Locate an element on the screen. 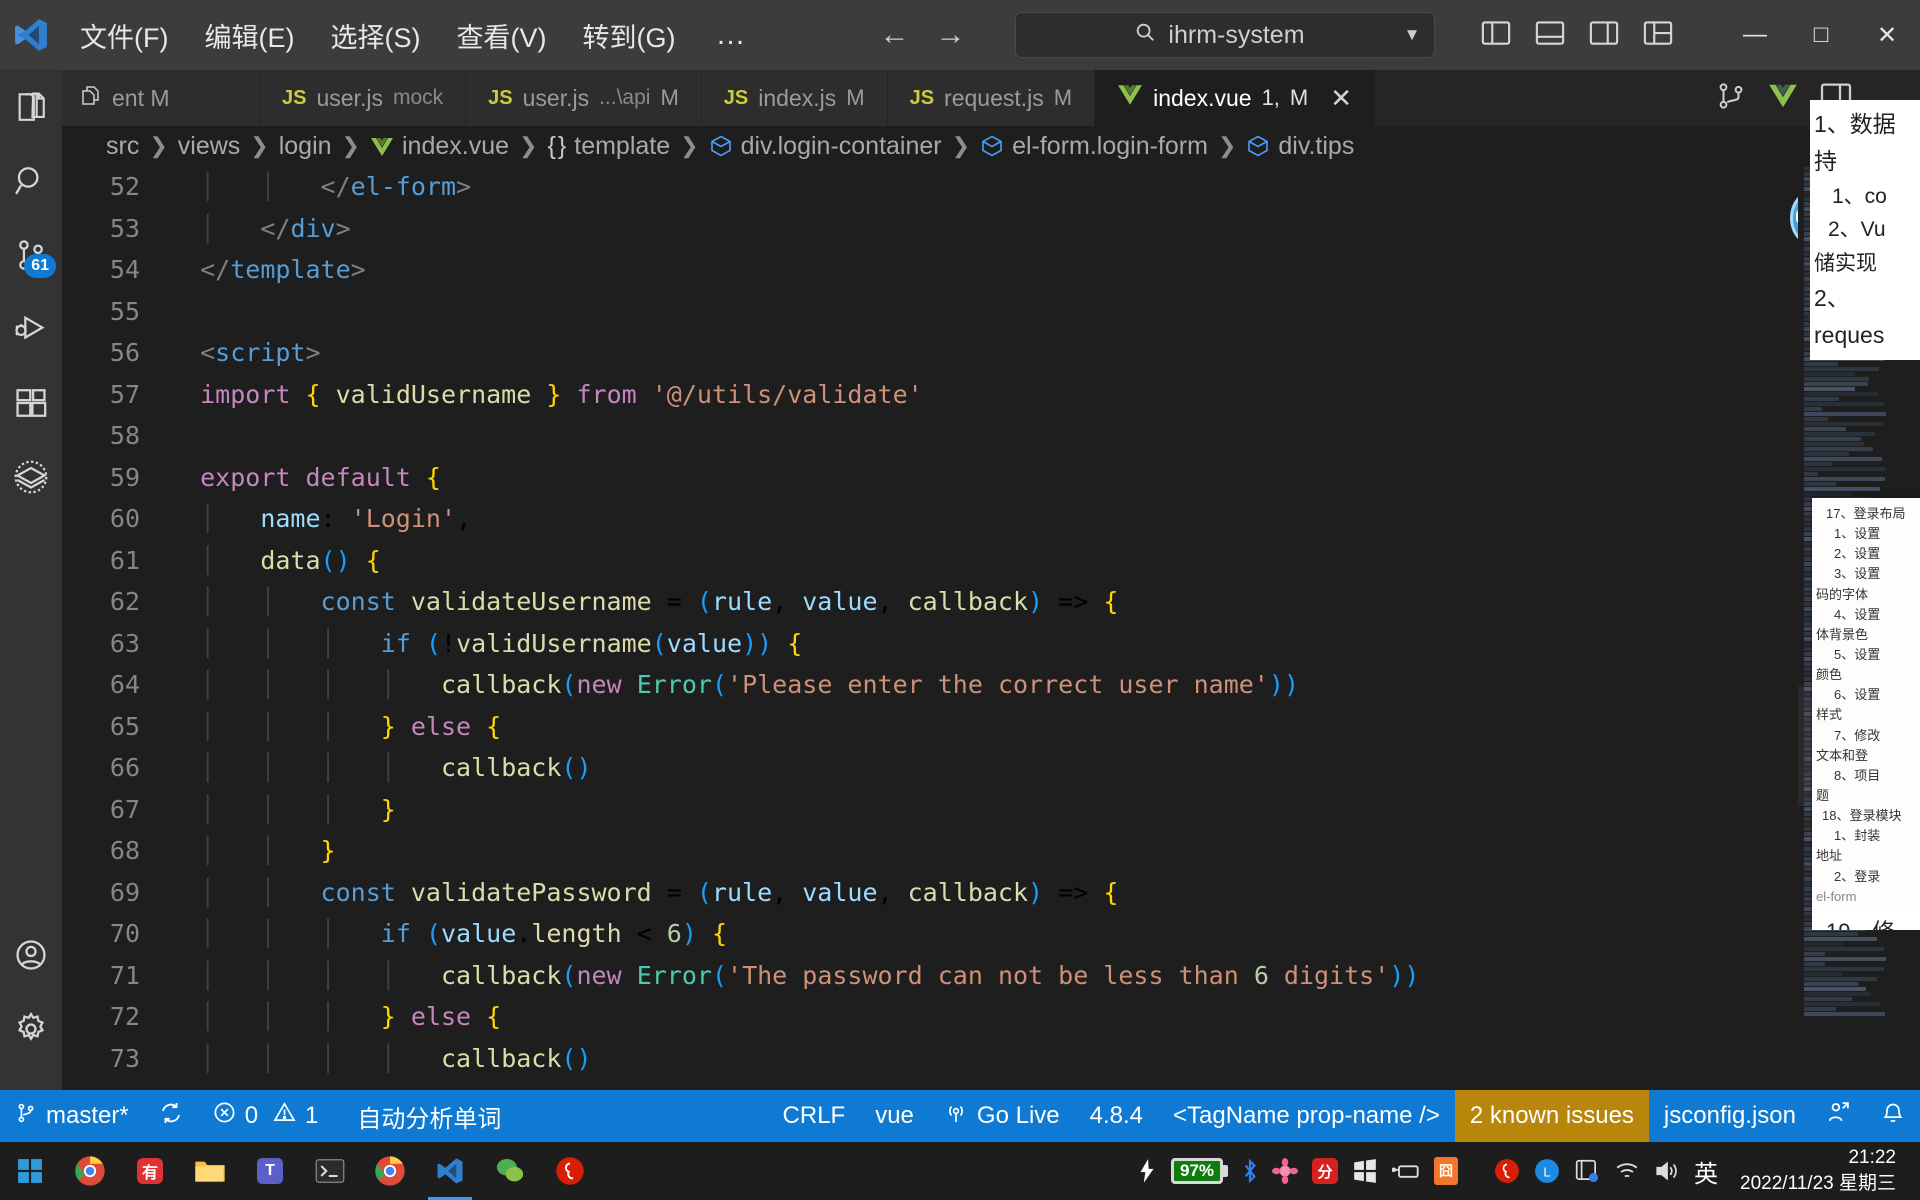 This screenshot has height=1200, width=1920. tab-index-js: JS index.js M is located at coordinates (794, 98).